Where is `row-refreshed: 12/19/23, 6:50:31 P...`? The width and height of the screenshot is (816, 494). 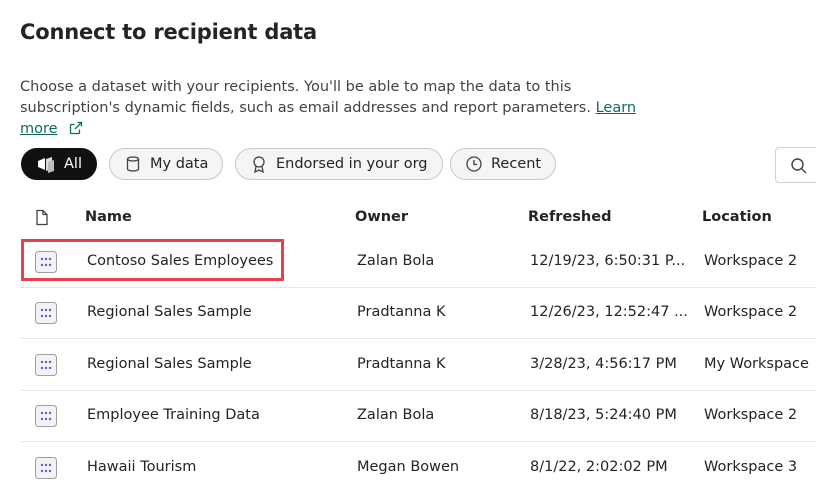 row-refreshed: 12/19/23, 6:50:31 P... is located at coordinates (608, 261).